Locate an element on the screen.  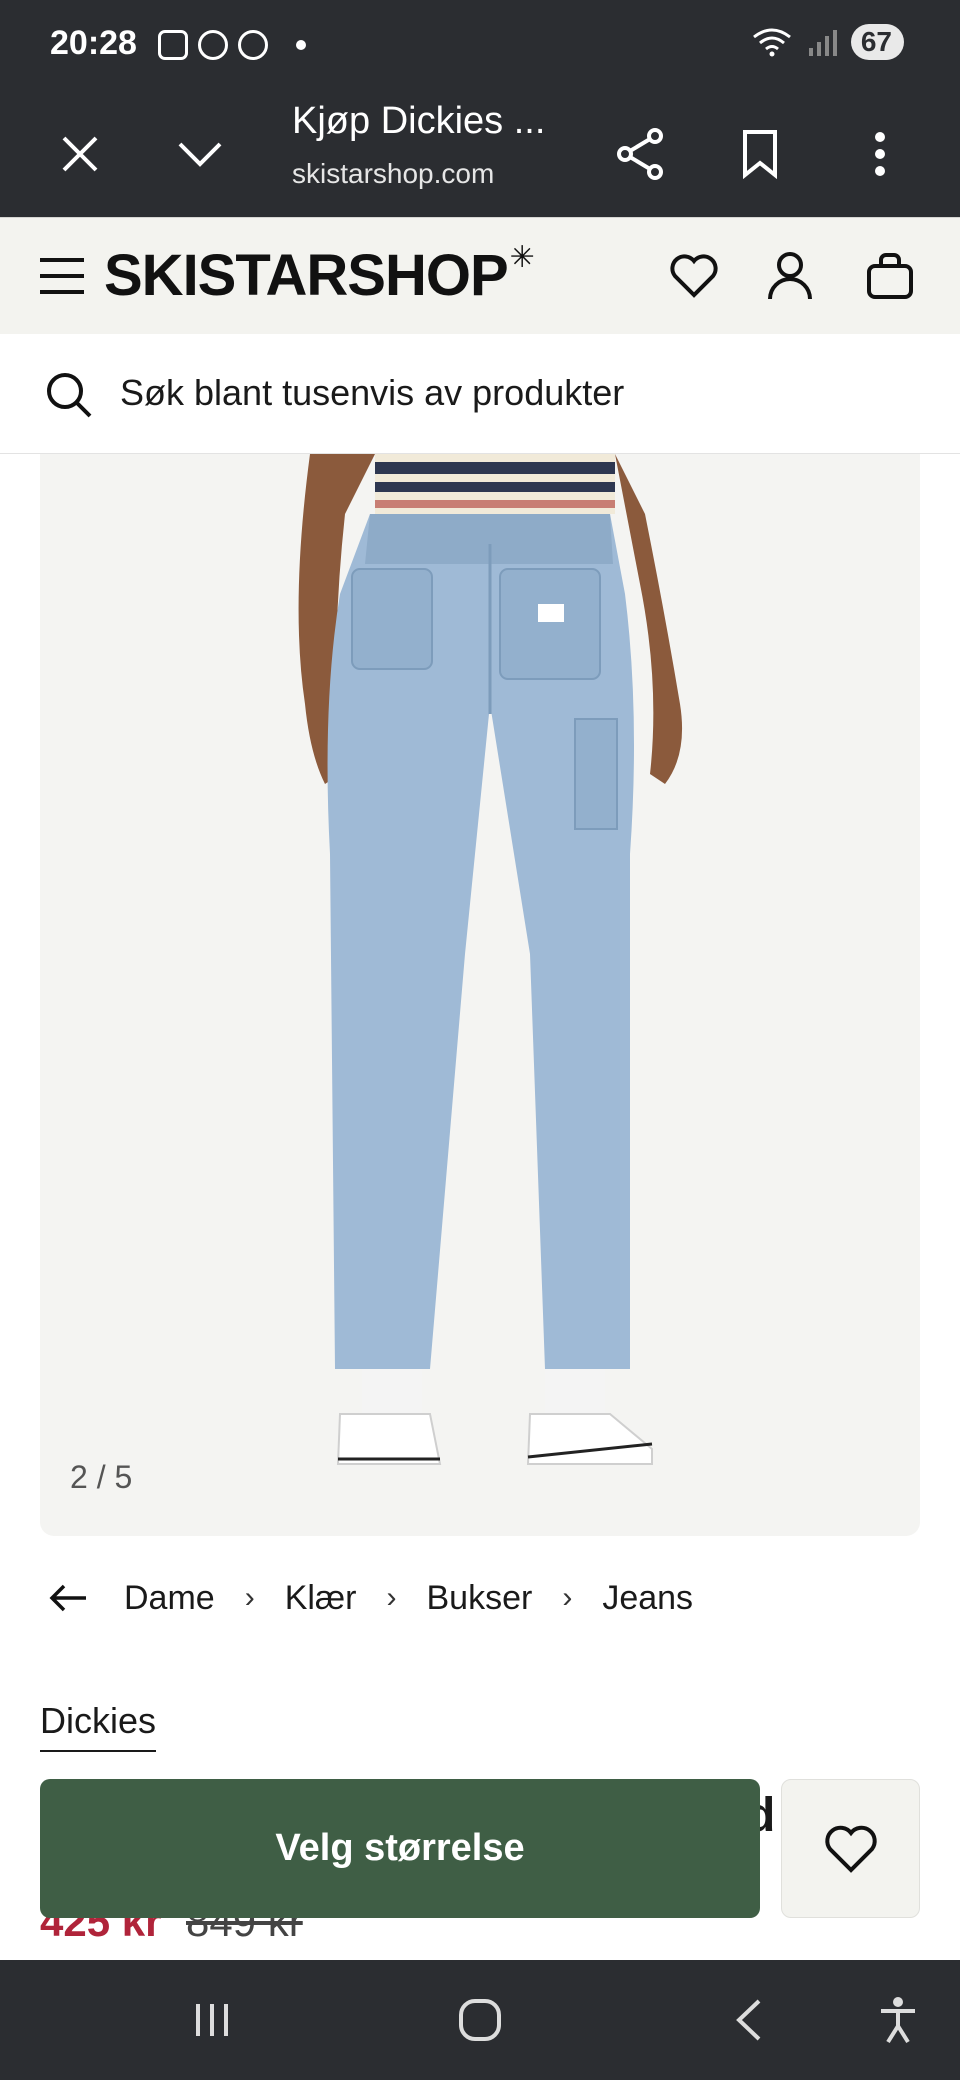
minimize-button is located at coordinates (200, 154).